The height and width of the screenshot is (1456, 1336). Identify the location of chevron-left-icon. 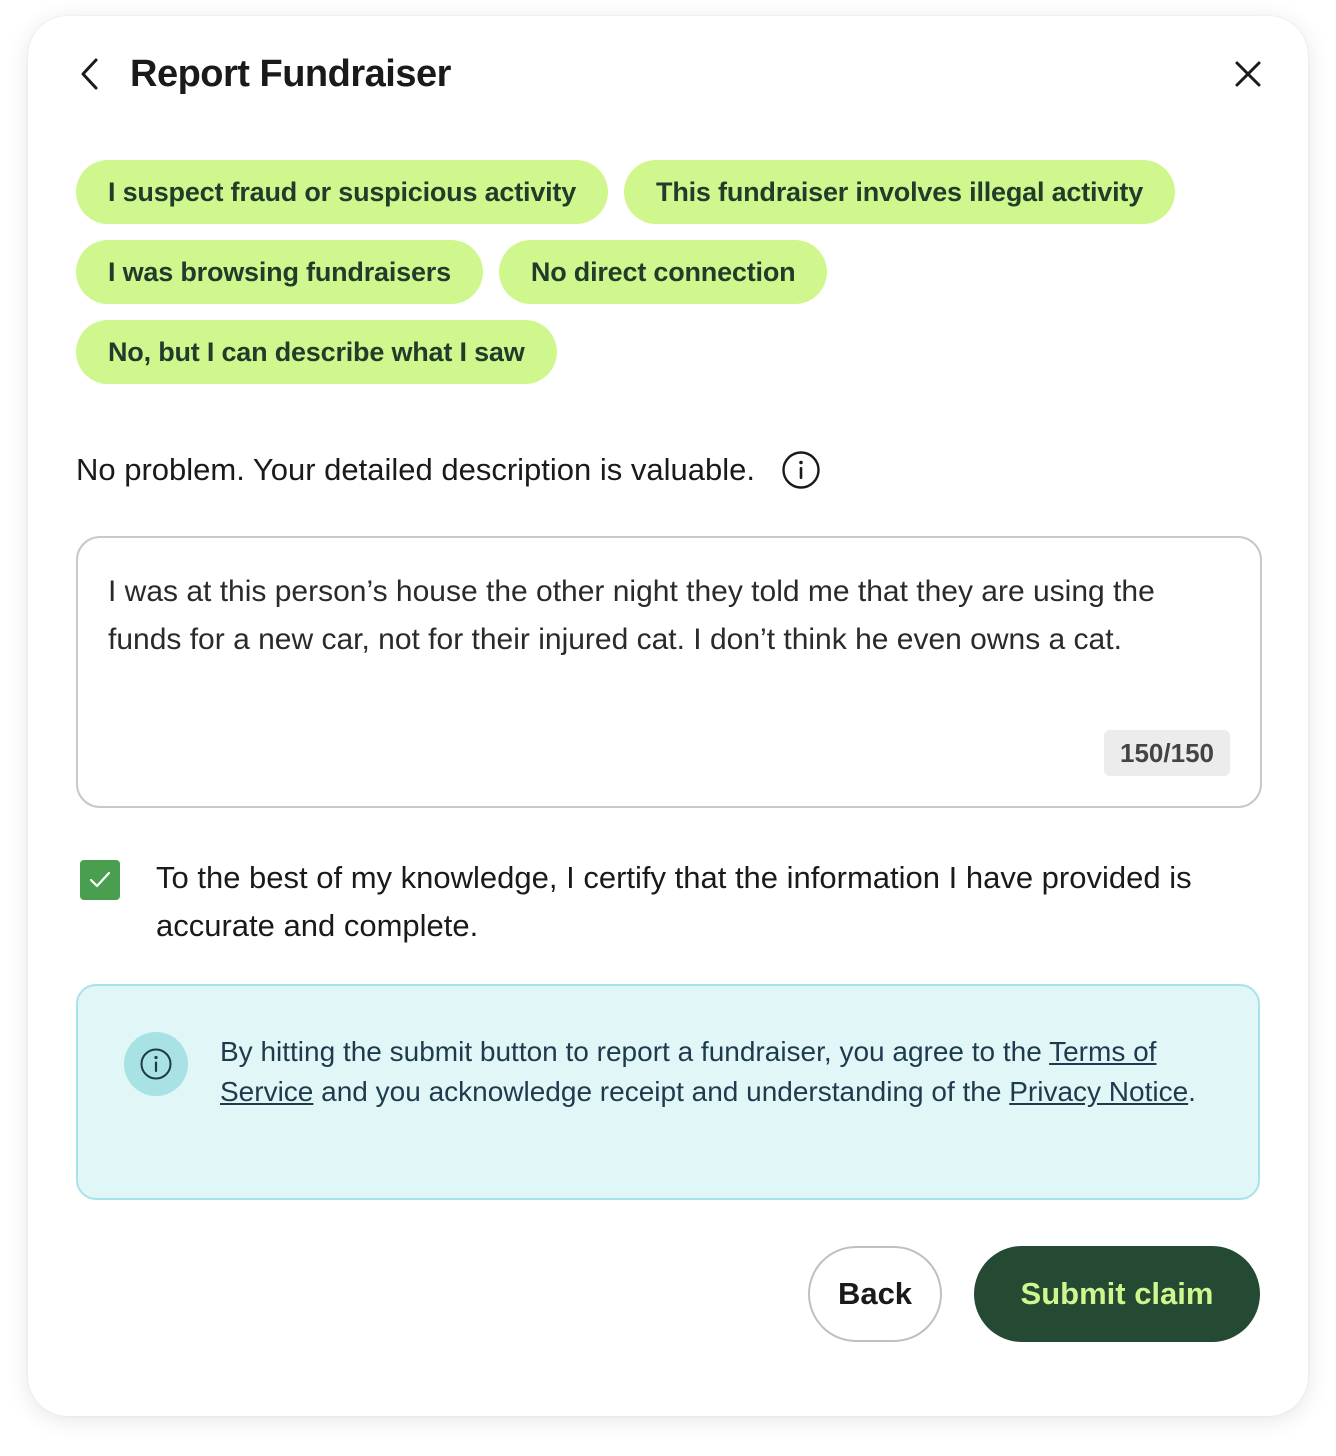
(89, 74).